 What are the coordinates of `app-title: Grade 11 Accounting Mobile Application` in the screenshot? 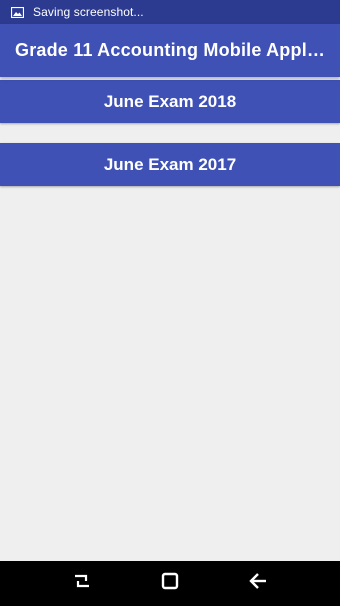 It's located at (172, 50).